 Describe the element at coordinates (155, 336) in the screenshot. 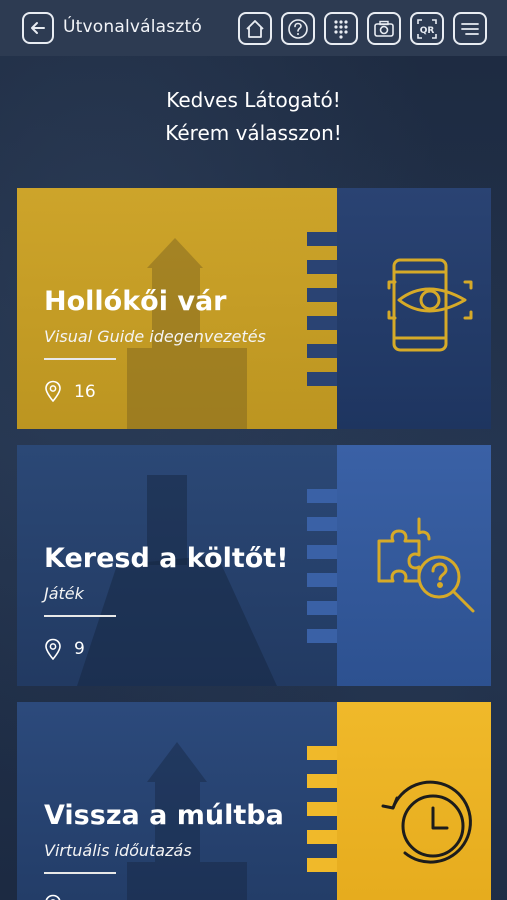

I see `route-subtitle: Visual Guide idegenvezetés` at that location.